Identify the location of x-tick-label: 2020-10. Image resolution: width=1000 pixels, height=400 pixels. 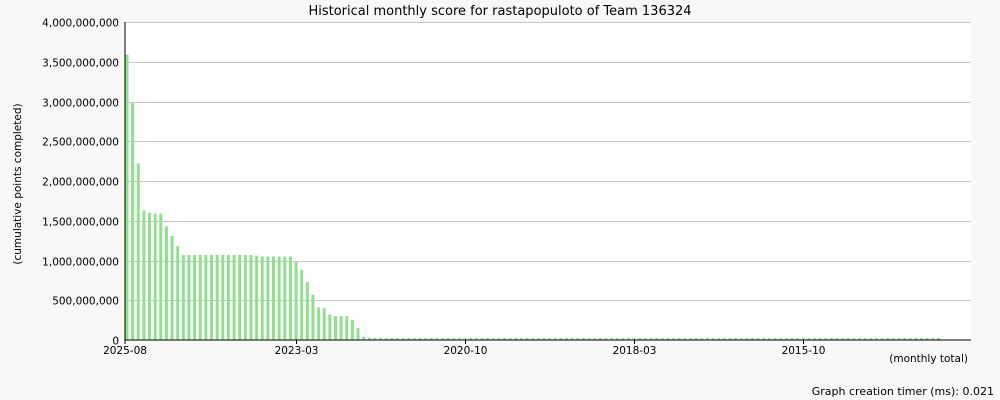
(466, 351).